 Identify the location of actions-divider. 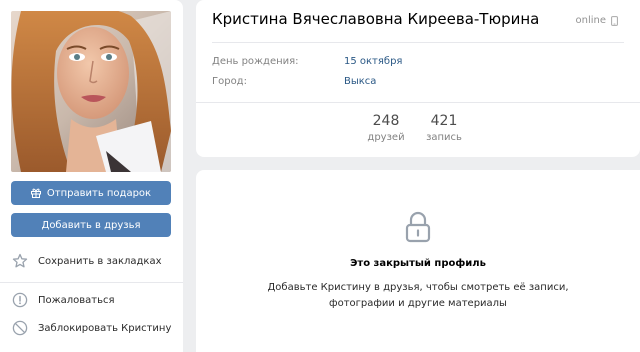
(91, 282).